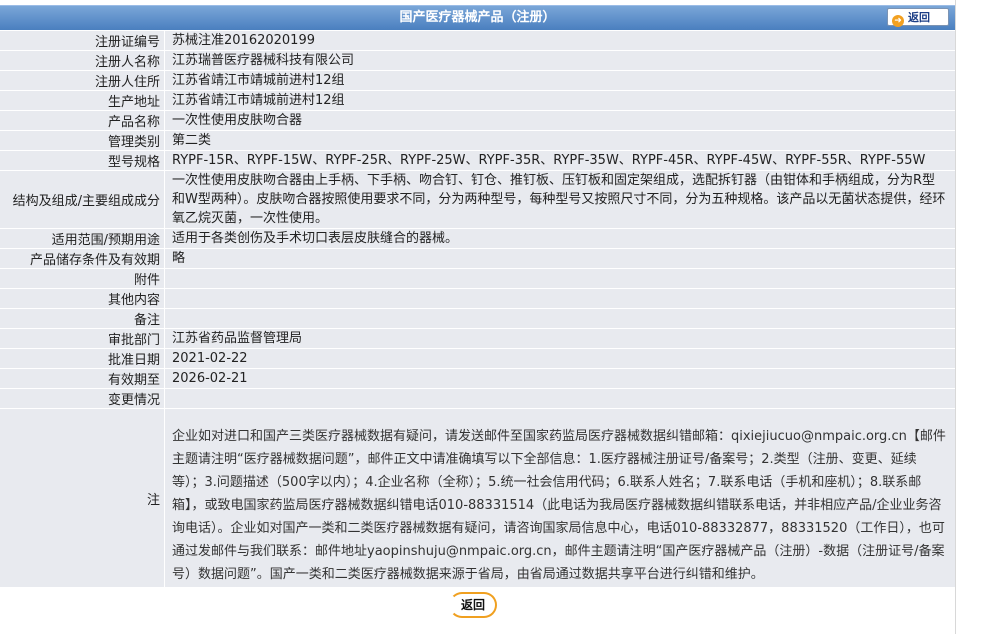 This screenshot has width=994, height=634. I want to click on detail-row: 管理类别 第二类, so click(477, 141).